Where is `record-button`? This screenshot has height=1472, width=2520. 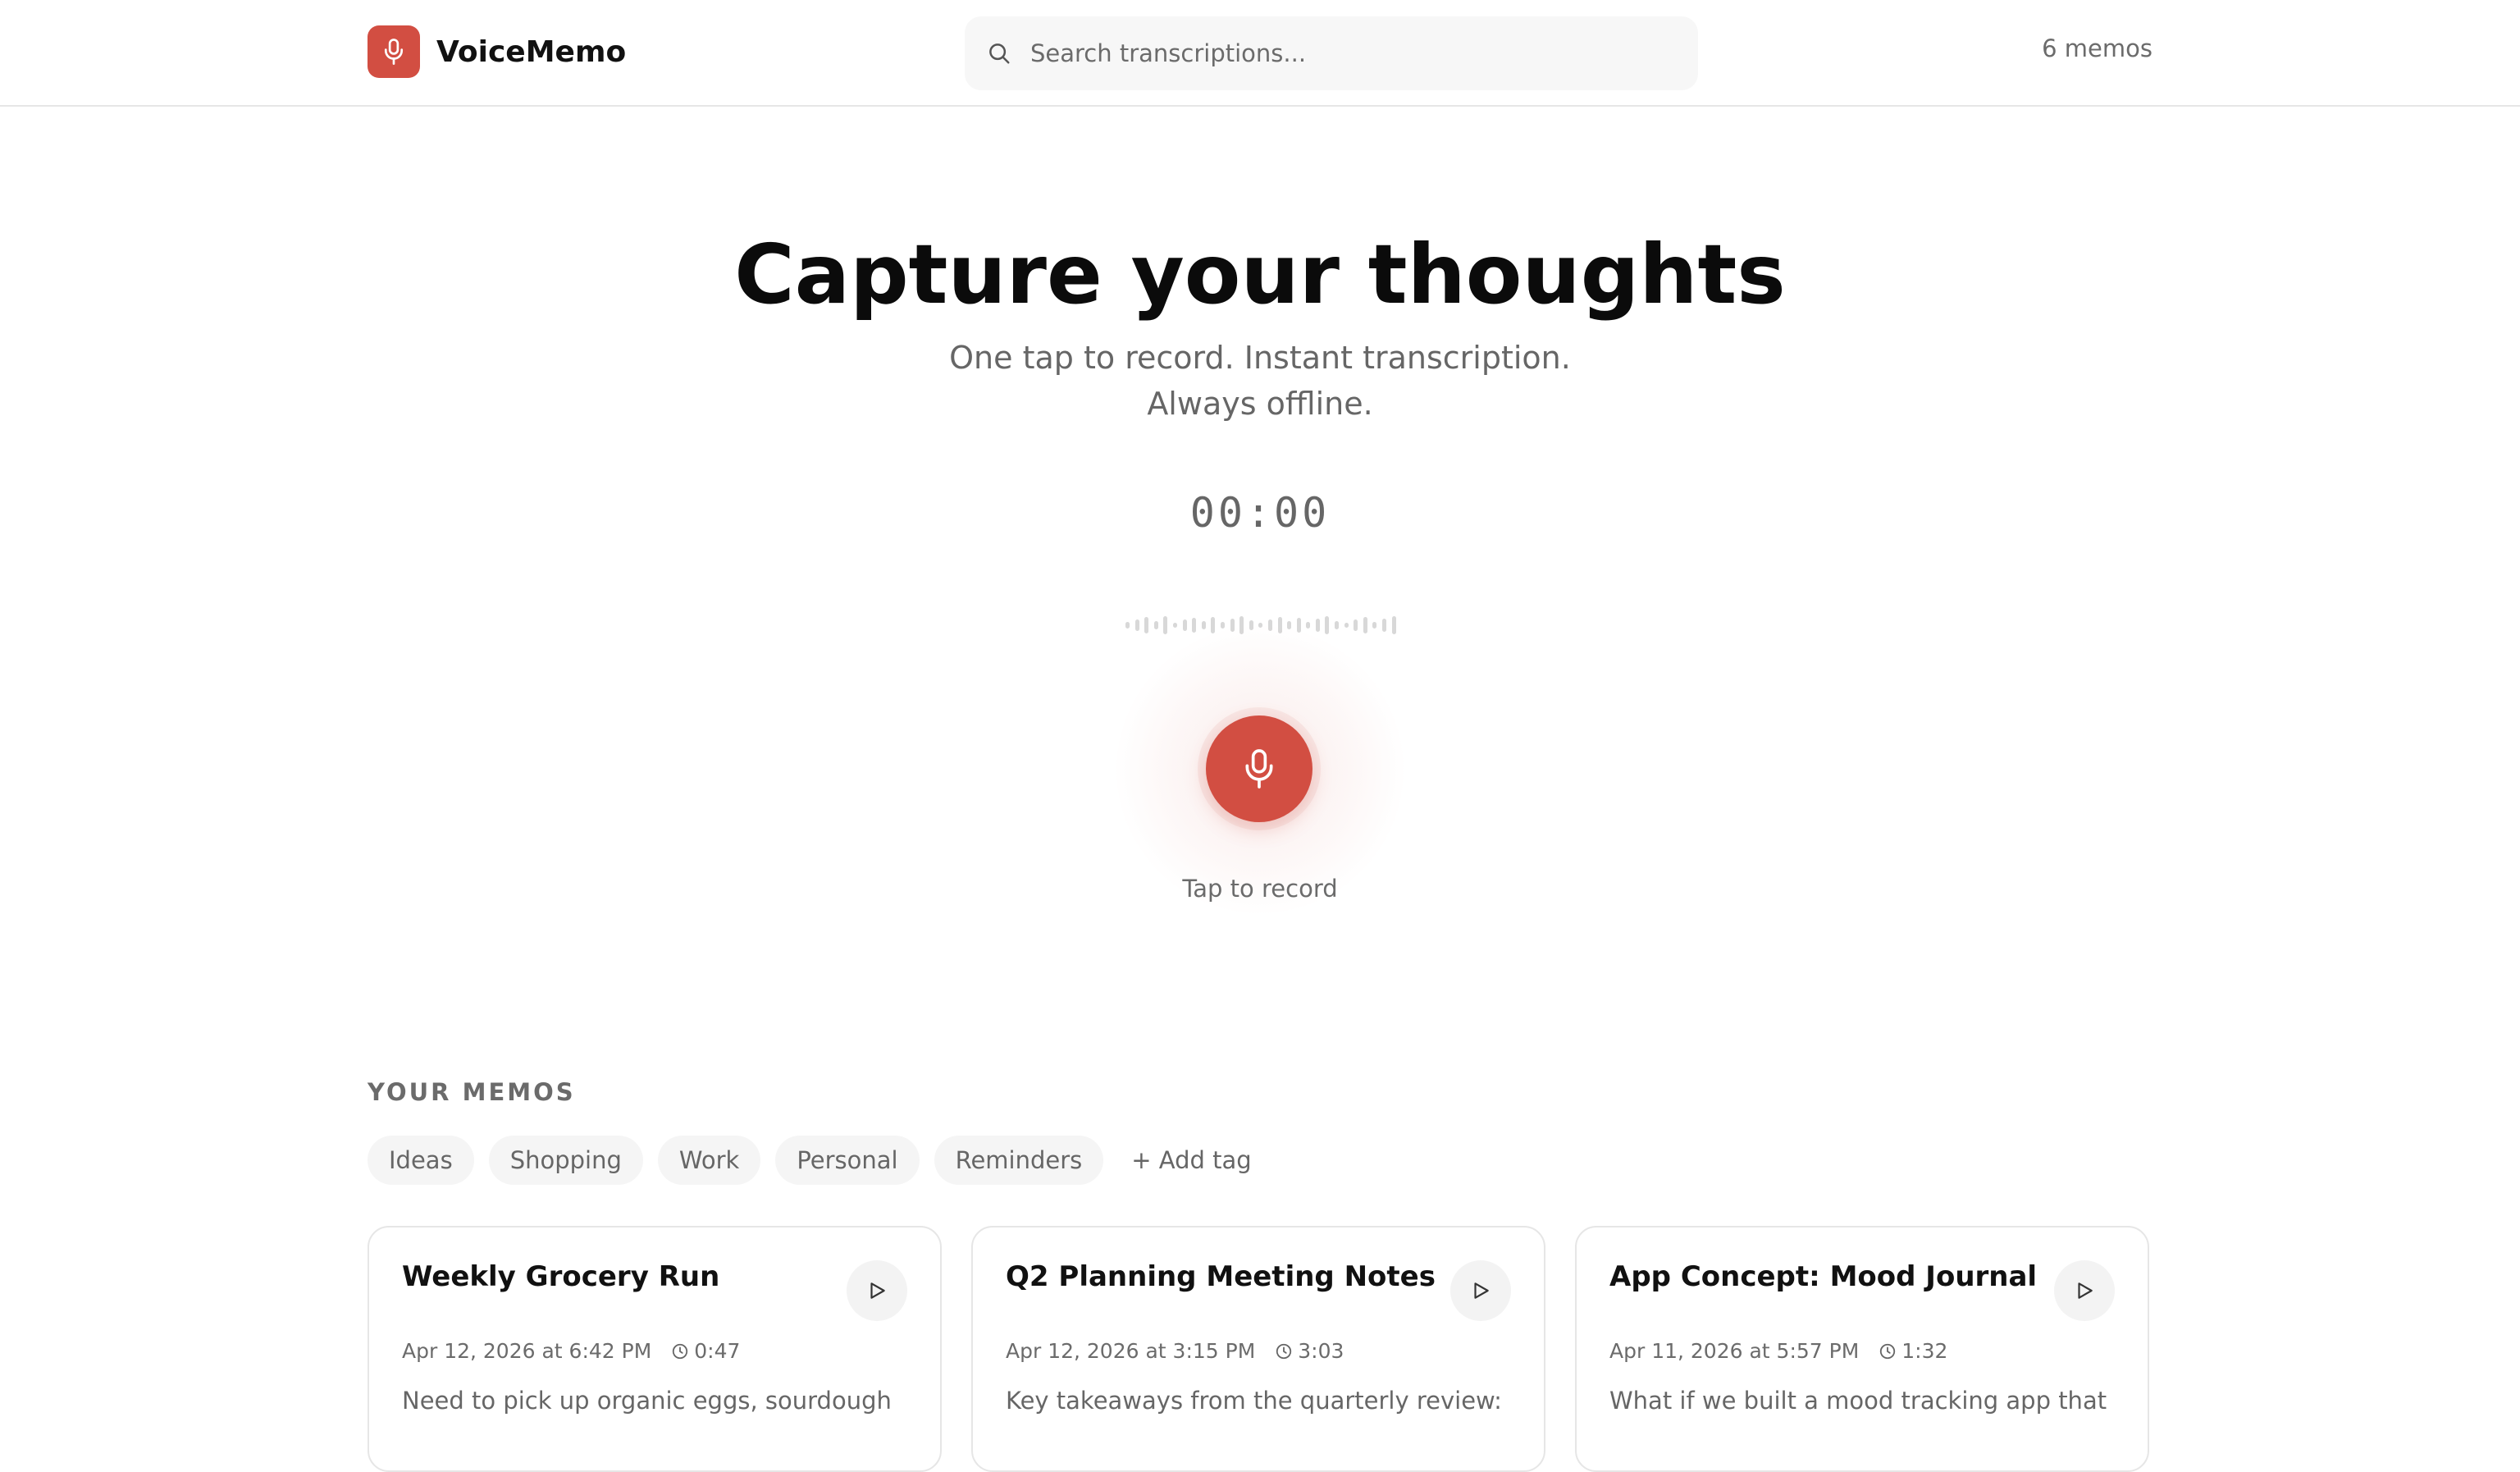
record-button is located at coordinates (1259, 768).